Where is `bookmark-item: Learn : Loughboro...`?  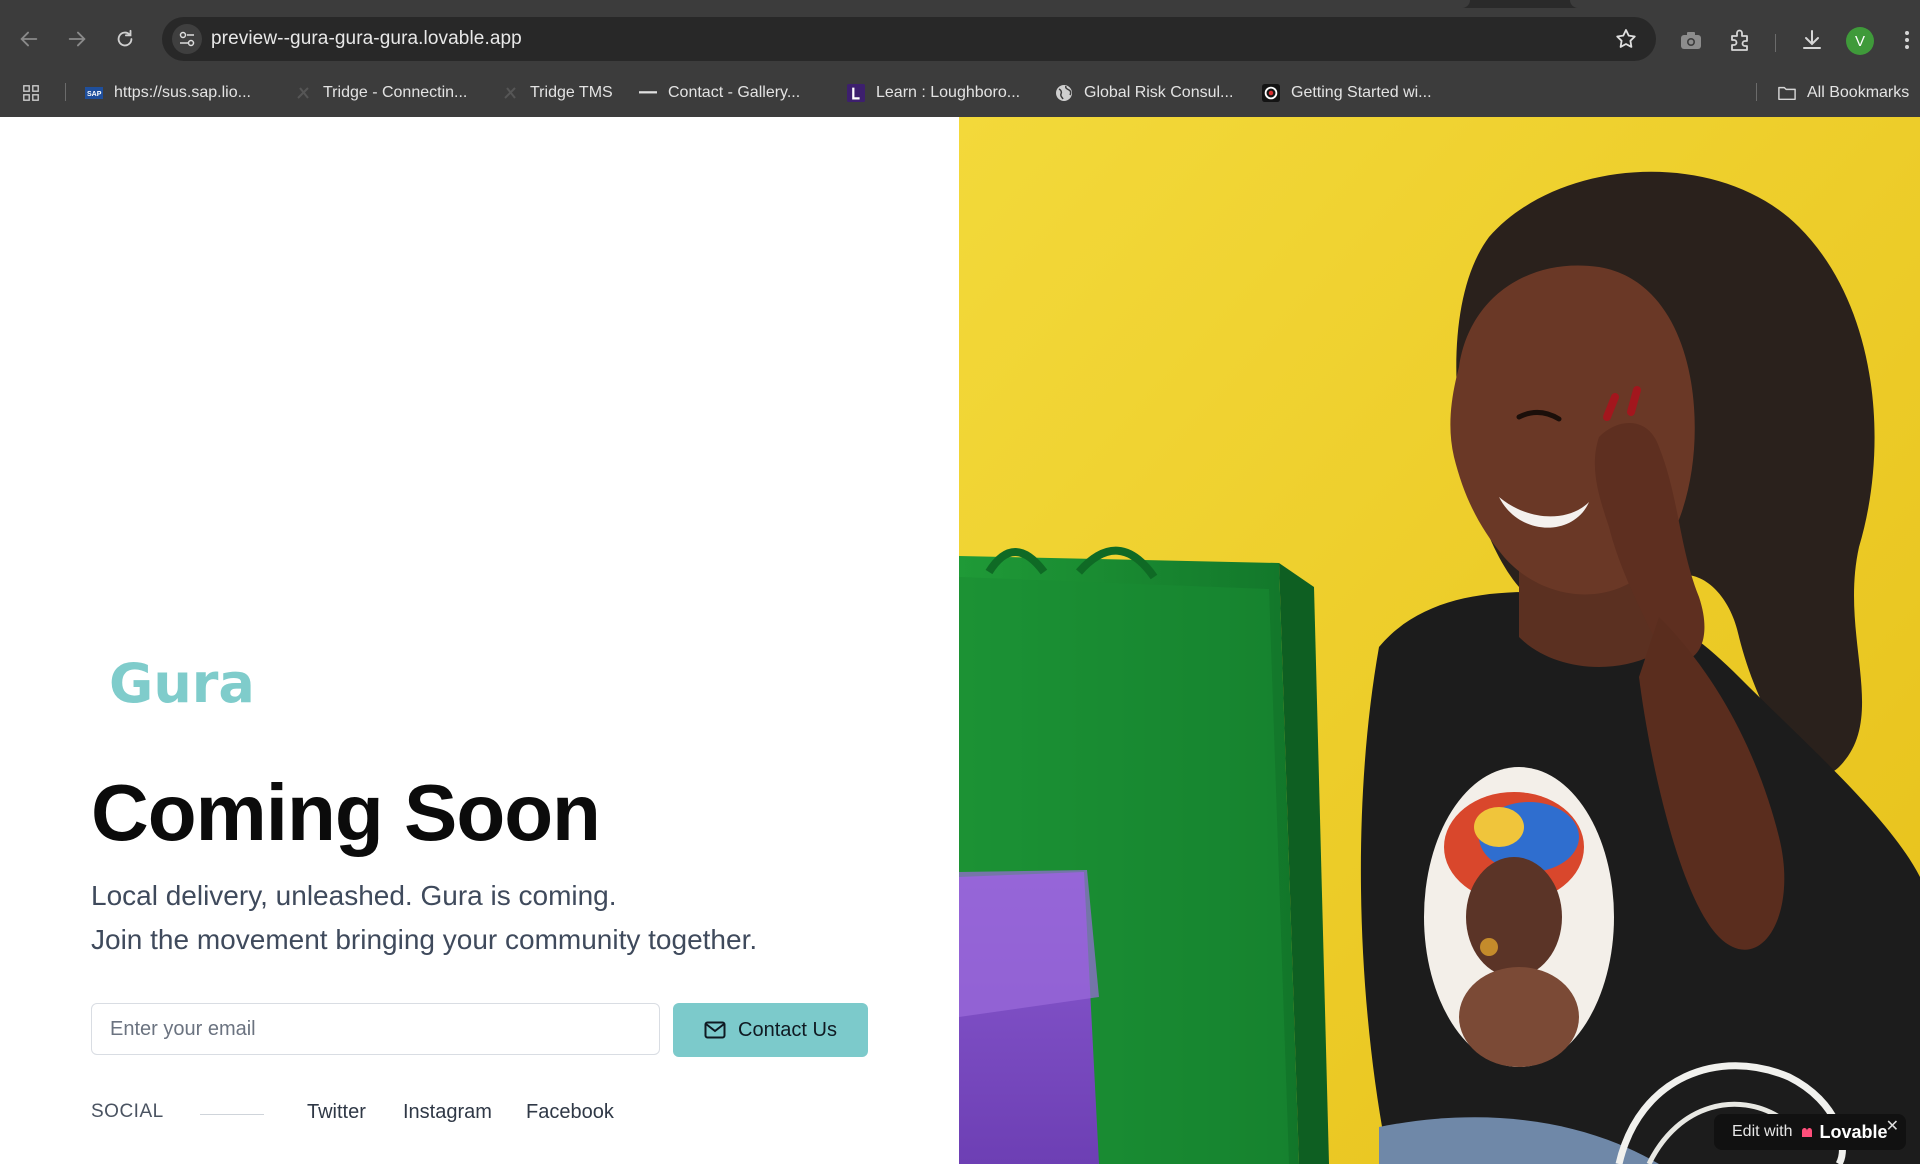 bookmark-item: Learn : Loughboro... is located at coordinates (933, 93).